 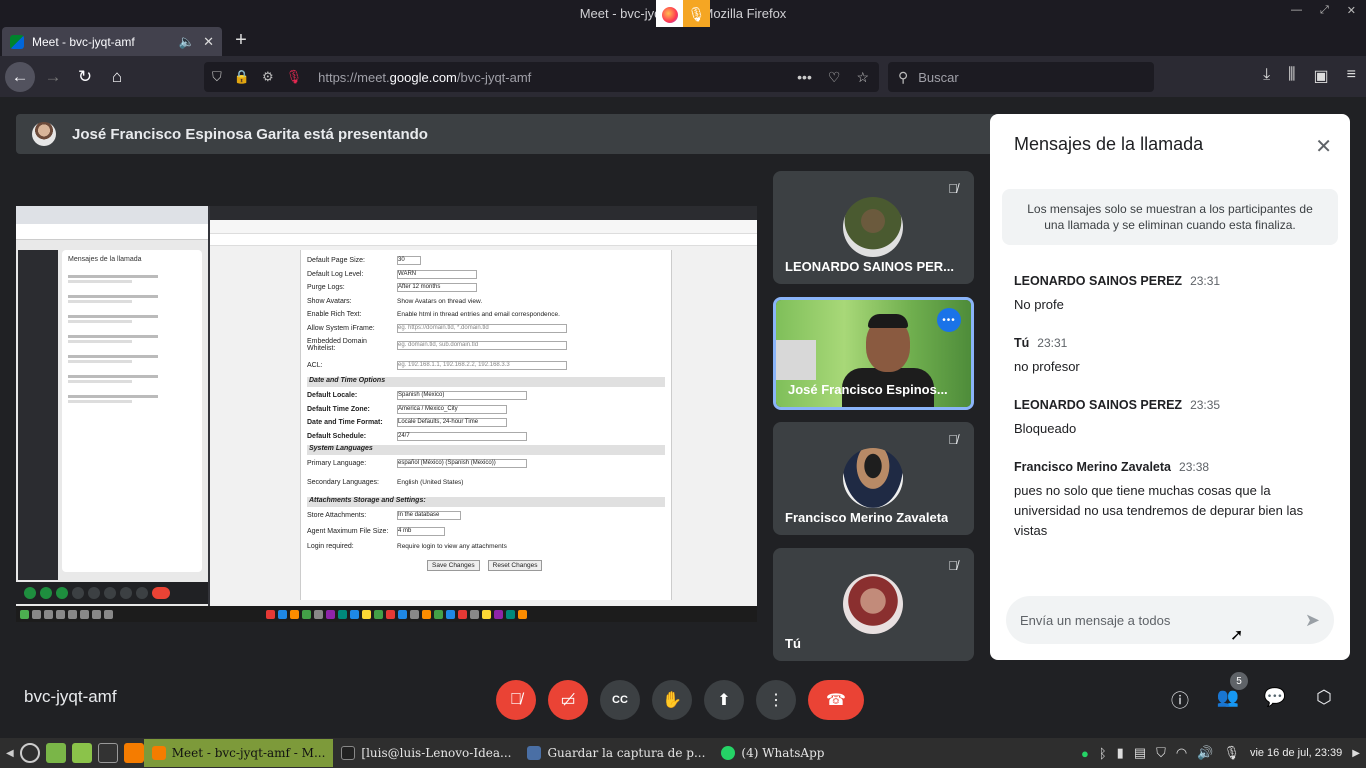 What do you see at coordinates (568, 700) in the screenshot?
I see `camera-toggle-button: ▭̸` at bounding box center [568, 700].